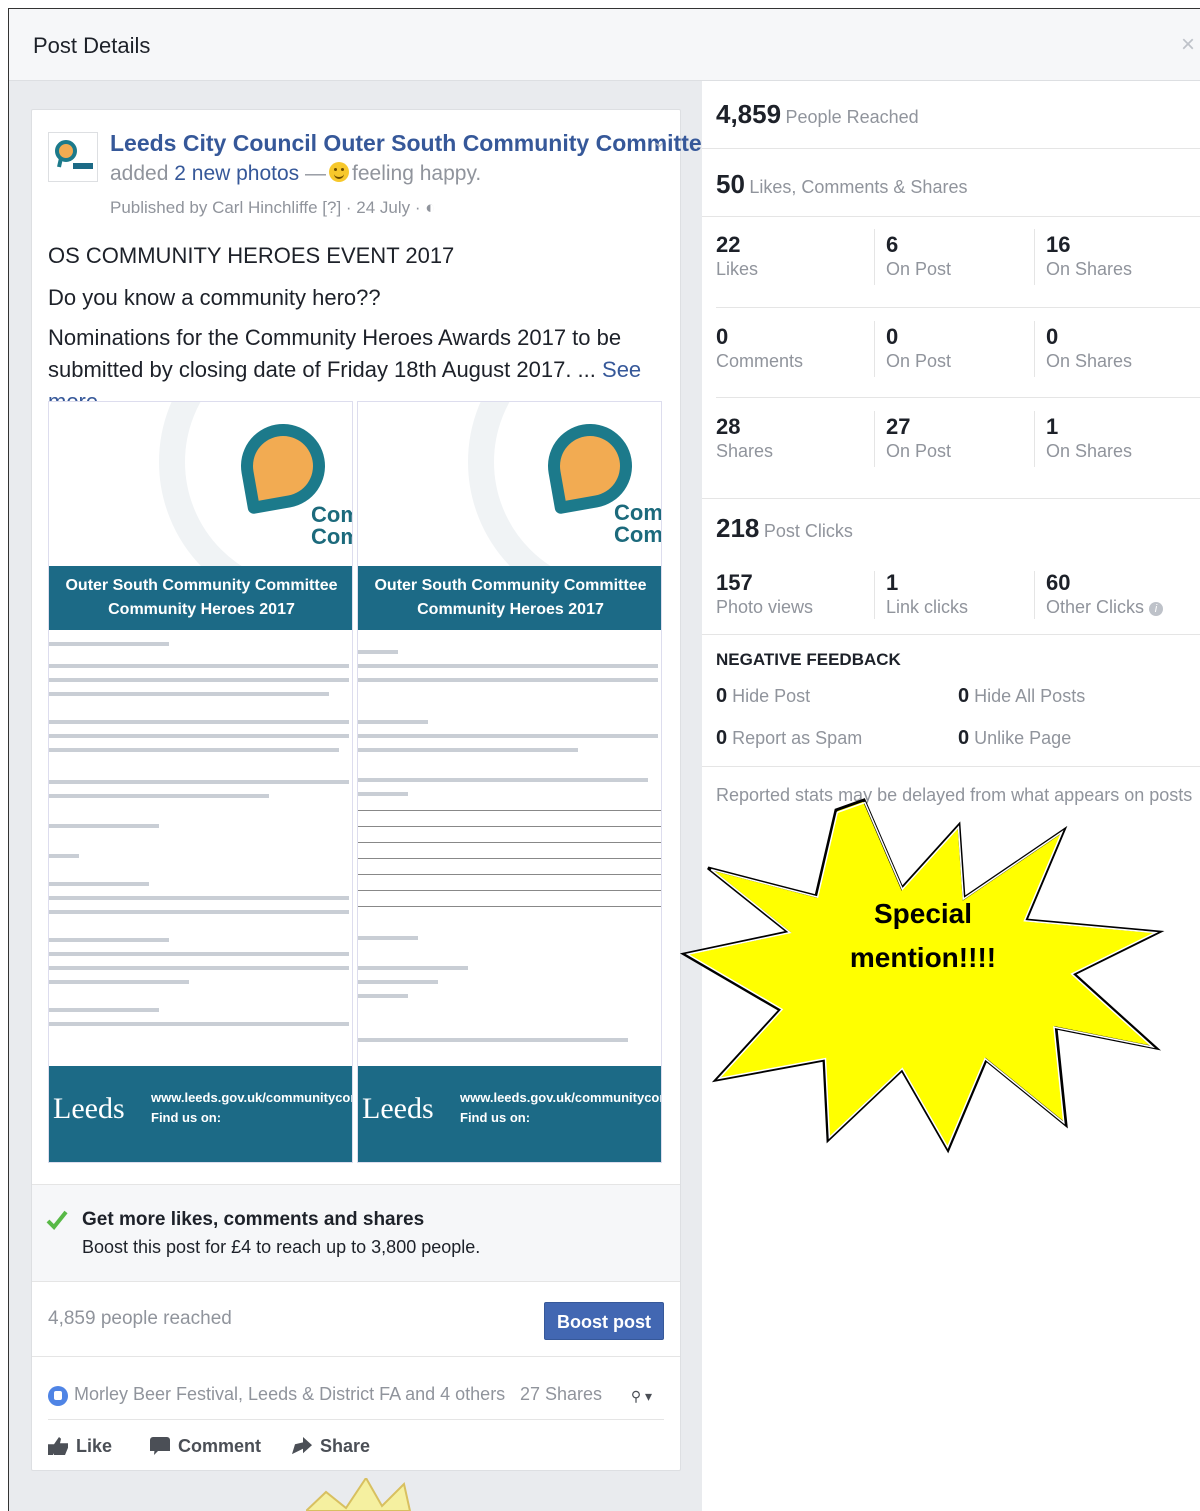 Image resolution: width=1200 pixels, height=1511 pixels. What do you see at coordinates (1095, 607) in the screenshot?
I see `other-clicks-label: Other Clicks` at bounding box center [1095, 607].